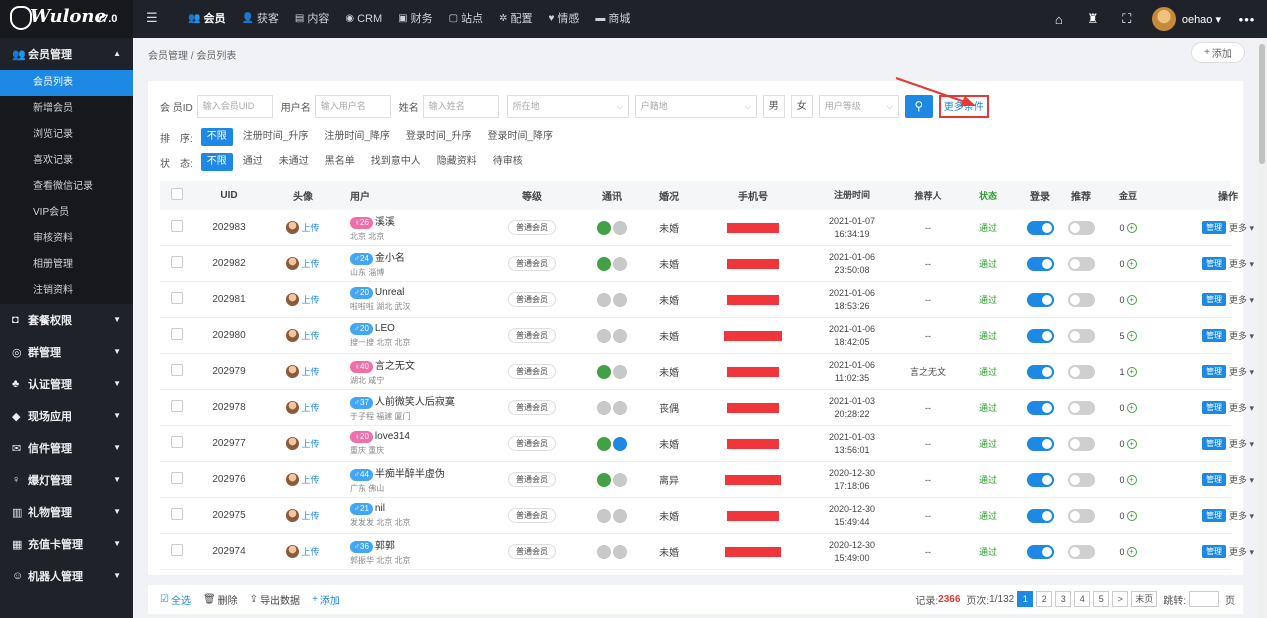 The width and height of the screenshot is (1267, 618). Describe the element at coordinates (520, 137) in the screenshot. I see `sort-option: 登录时间_降序` at that location.